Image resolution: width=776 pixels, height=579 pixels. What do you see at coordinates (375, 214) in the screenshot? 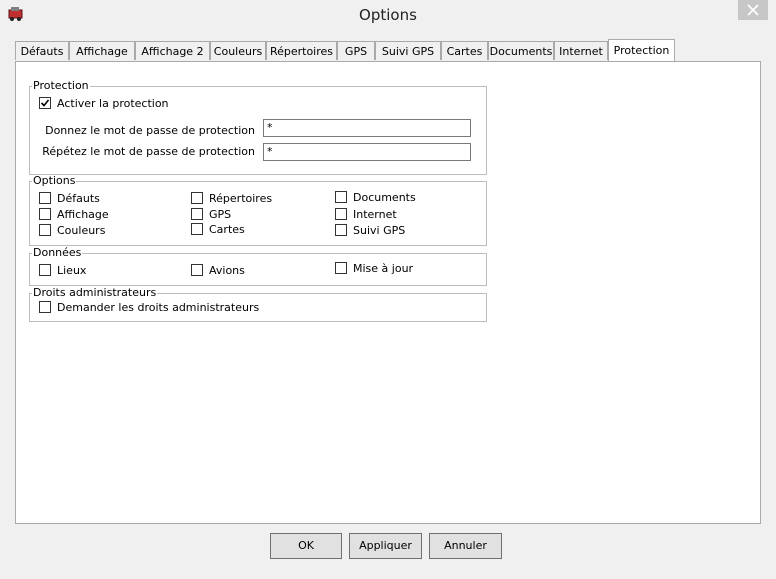
I see `option-label: Internet` at bounding box center [375, 214].